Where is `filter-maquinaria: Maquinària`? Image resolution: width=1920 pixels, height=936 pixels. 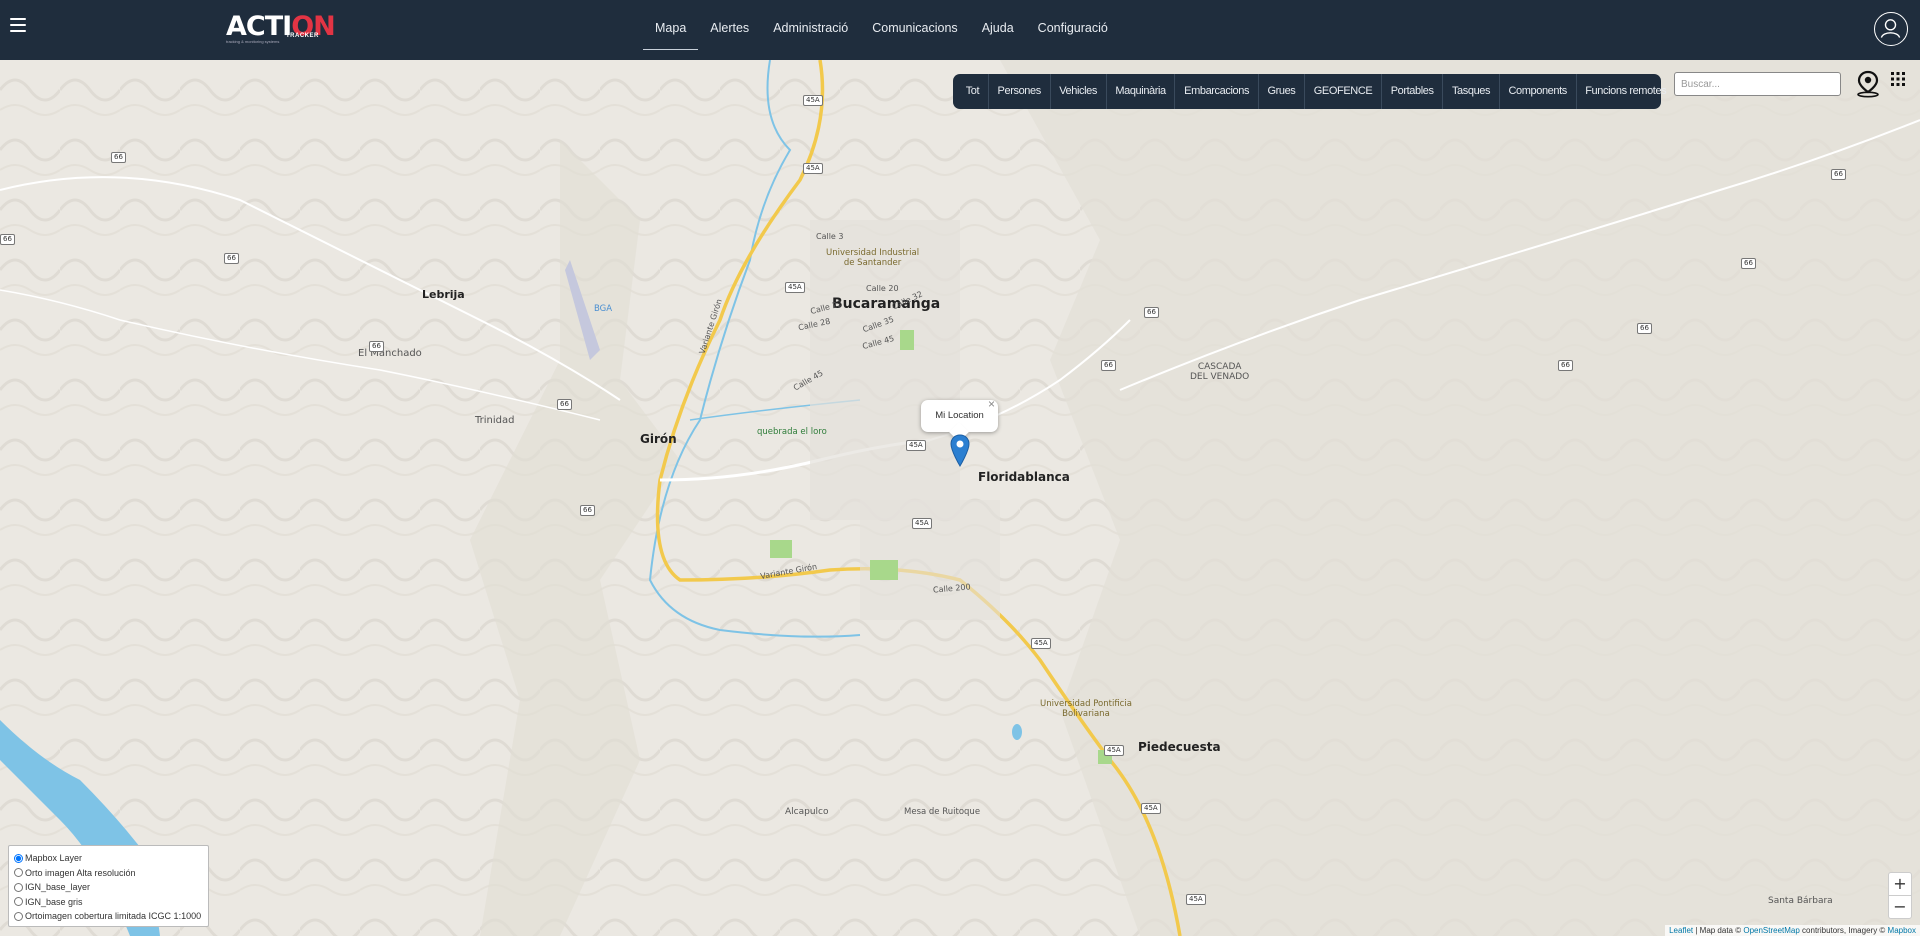 filter-maquinaria: Maquinària is located at coordinates (1141, 91).